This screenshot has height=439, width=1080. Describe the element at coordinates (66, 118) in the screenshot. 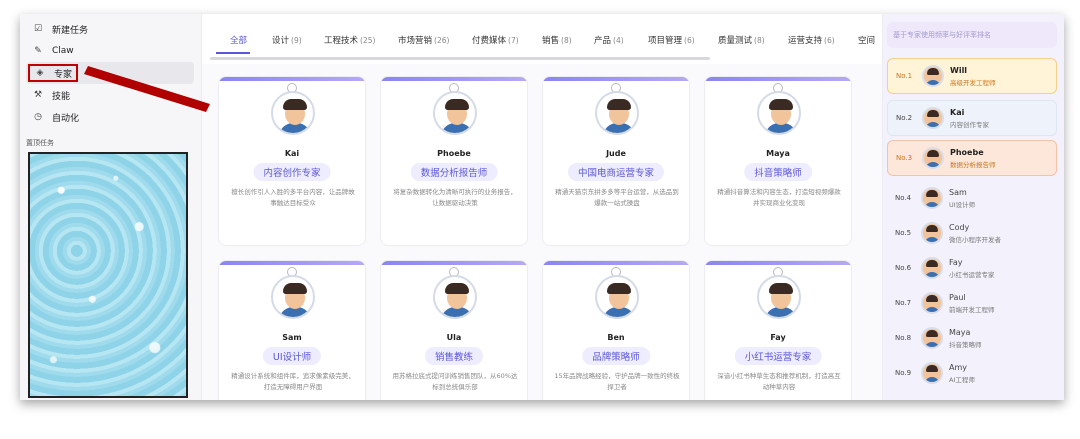

I see `sidebar-item-label: 自动化` at that location.